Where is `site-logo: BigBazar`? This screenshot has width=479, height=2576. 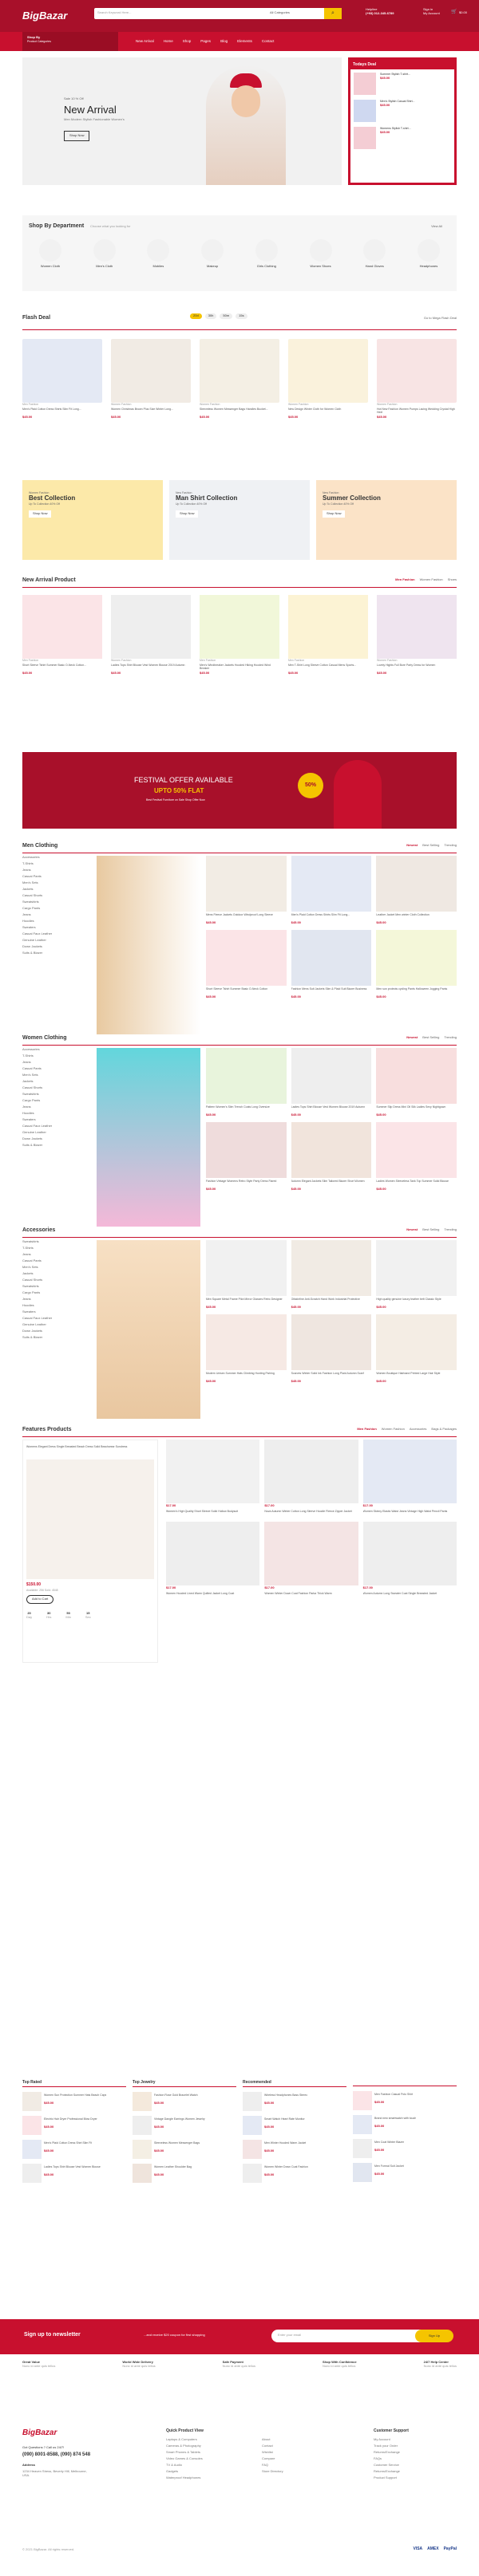
site-logo: BigBazar is located at coordinates (44, 16).